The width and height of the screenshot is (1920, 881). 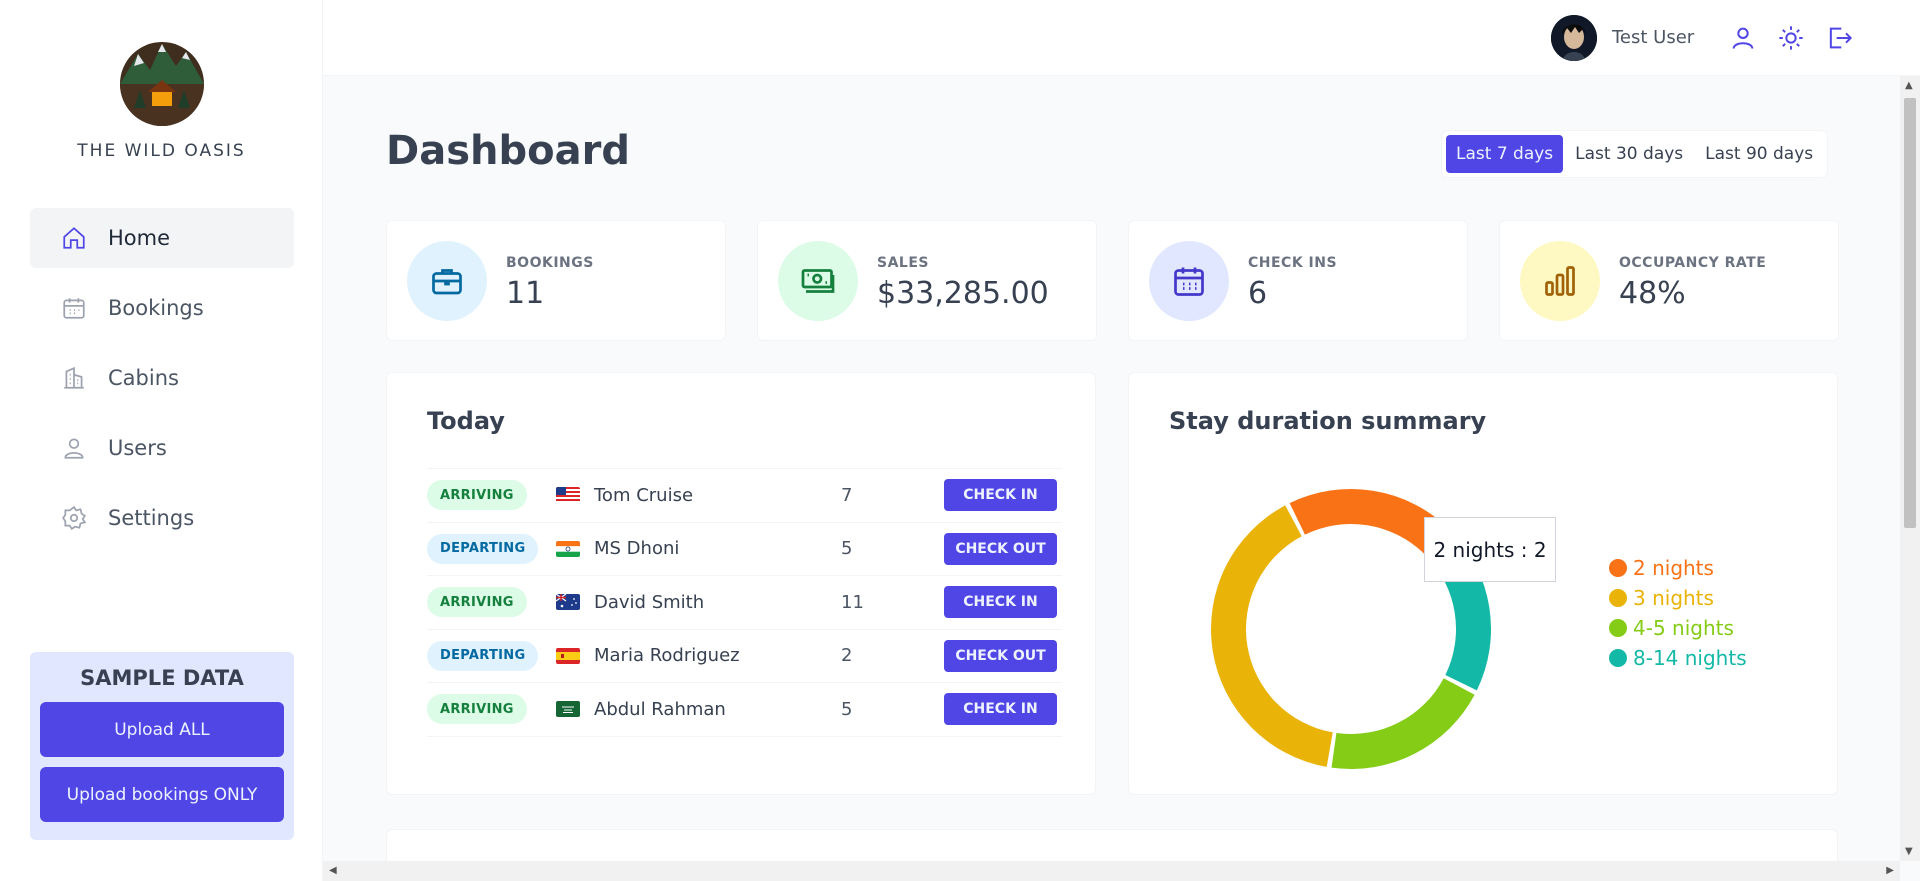 I want to click on gear-icon, so click(x=74, y=518).